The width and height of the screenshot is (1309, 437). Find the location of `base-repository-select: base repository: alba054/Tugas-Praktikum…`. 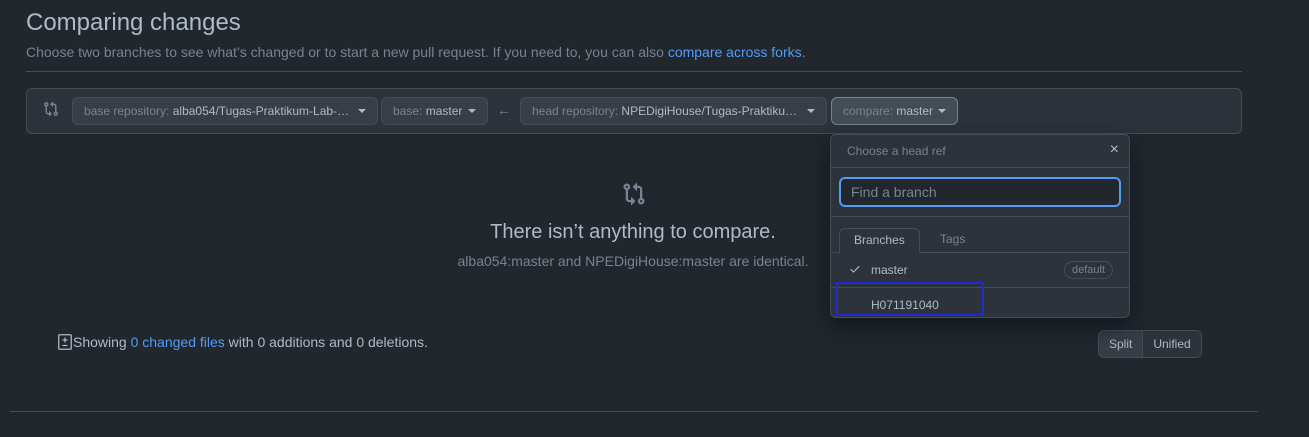

base-repository-select: base repository: alba054/Tugas-Praktikum… is located at coordinates (225, 111).